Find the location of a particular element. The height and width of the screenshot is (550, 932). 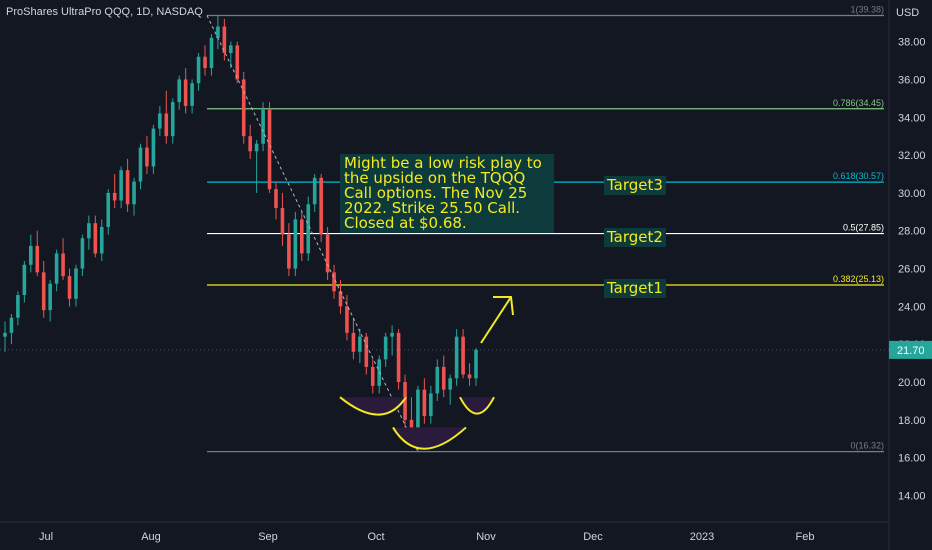

currency-label: USD is located at coordinates (907, 13).